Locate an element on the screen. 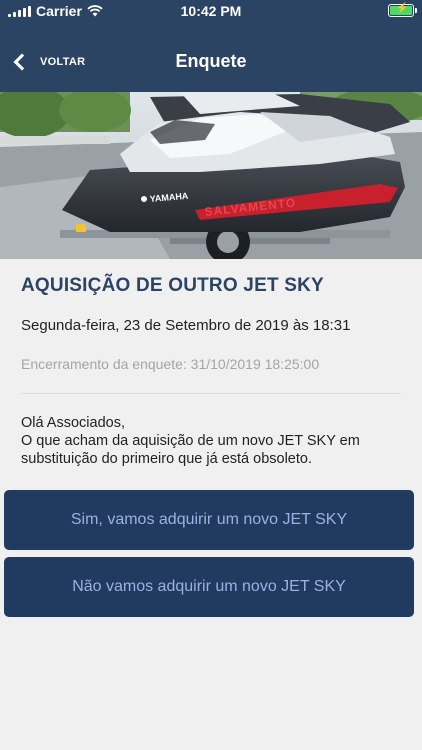  poll-option-label: Sim, vamos adquirir um novo JET SKY is located at coordinates (209, 519).